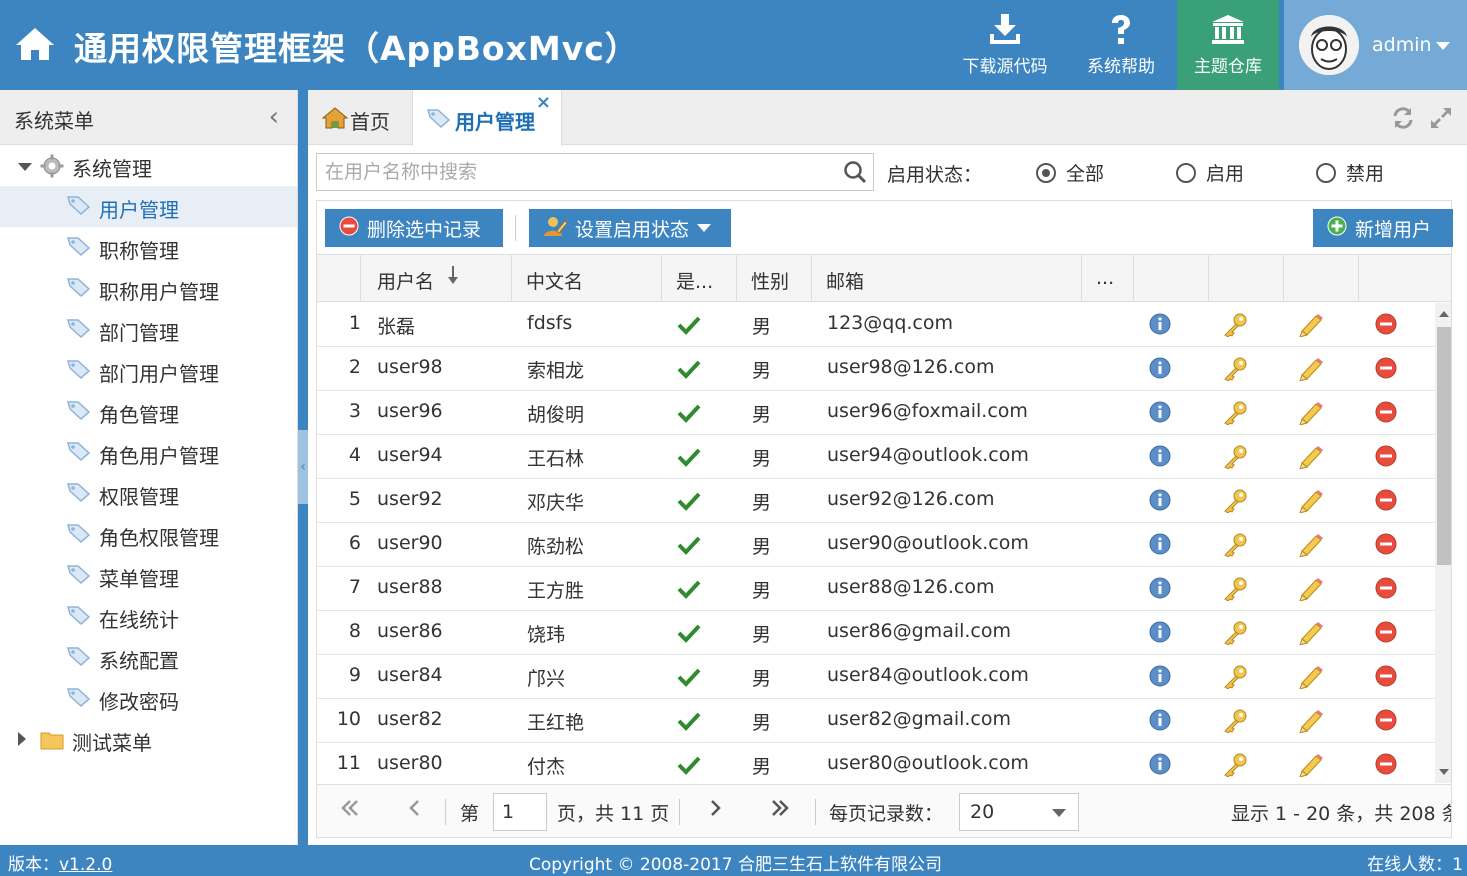  I want to click on delete-selected-button: 删除选中记录, so click(414, 228).